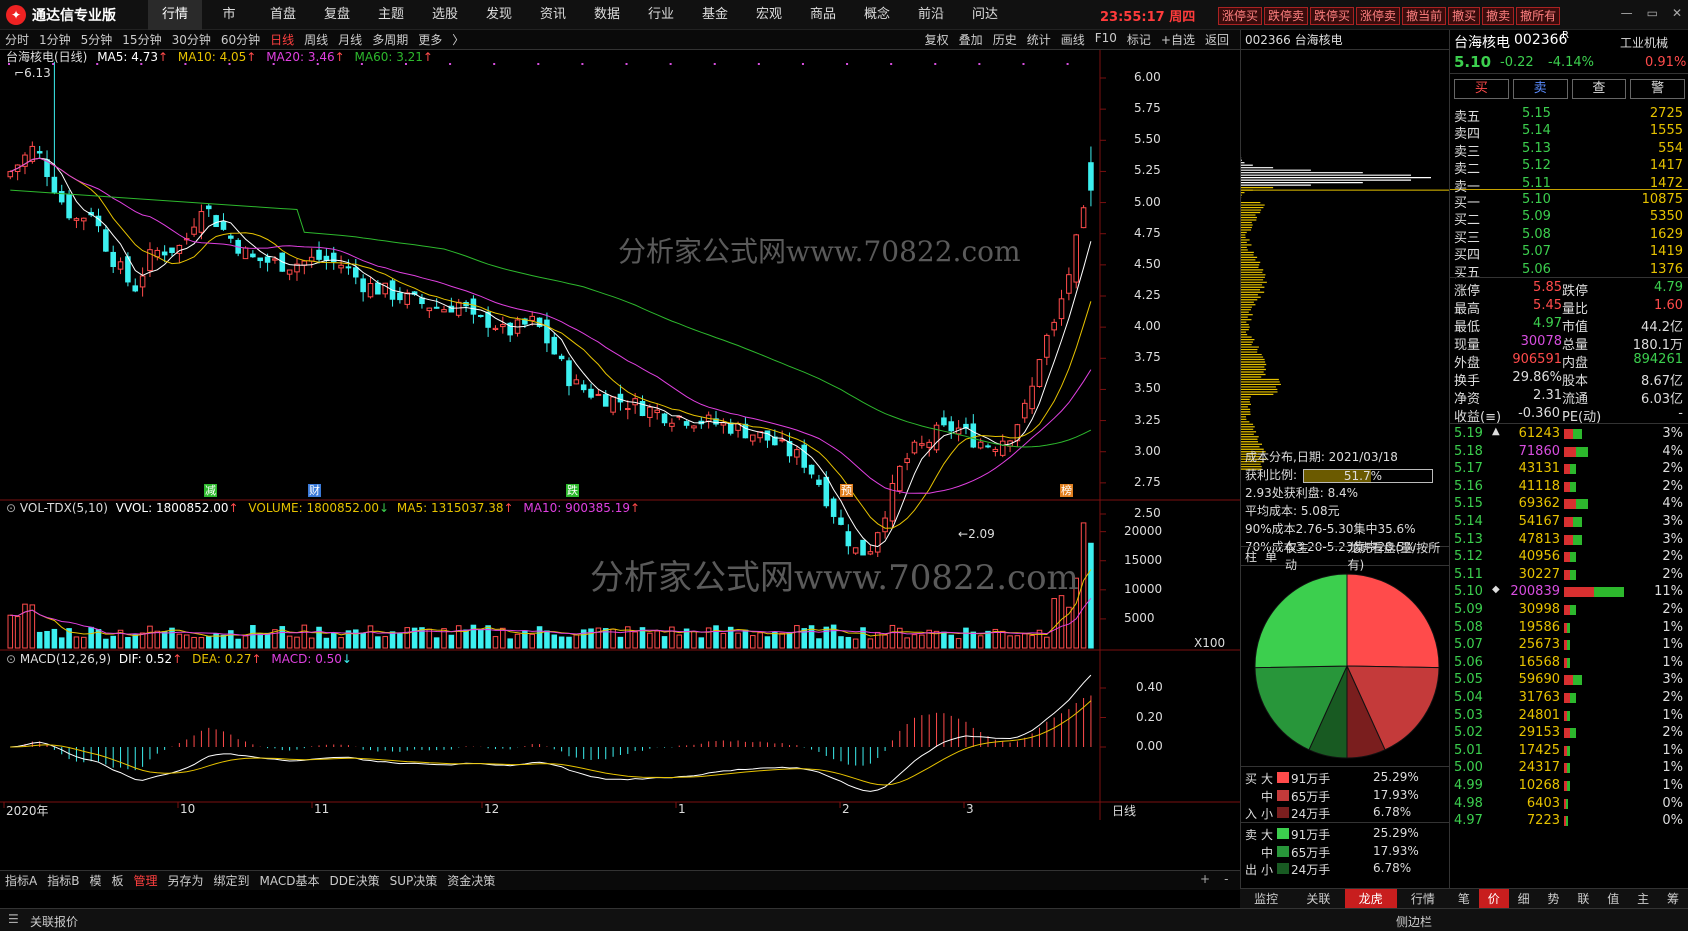  Describe the element at coordinates (1493, 898) in the screenshot. I see `quote-bottom-tab-1: 价` at that location.